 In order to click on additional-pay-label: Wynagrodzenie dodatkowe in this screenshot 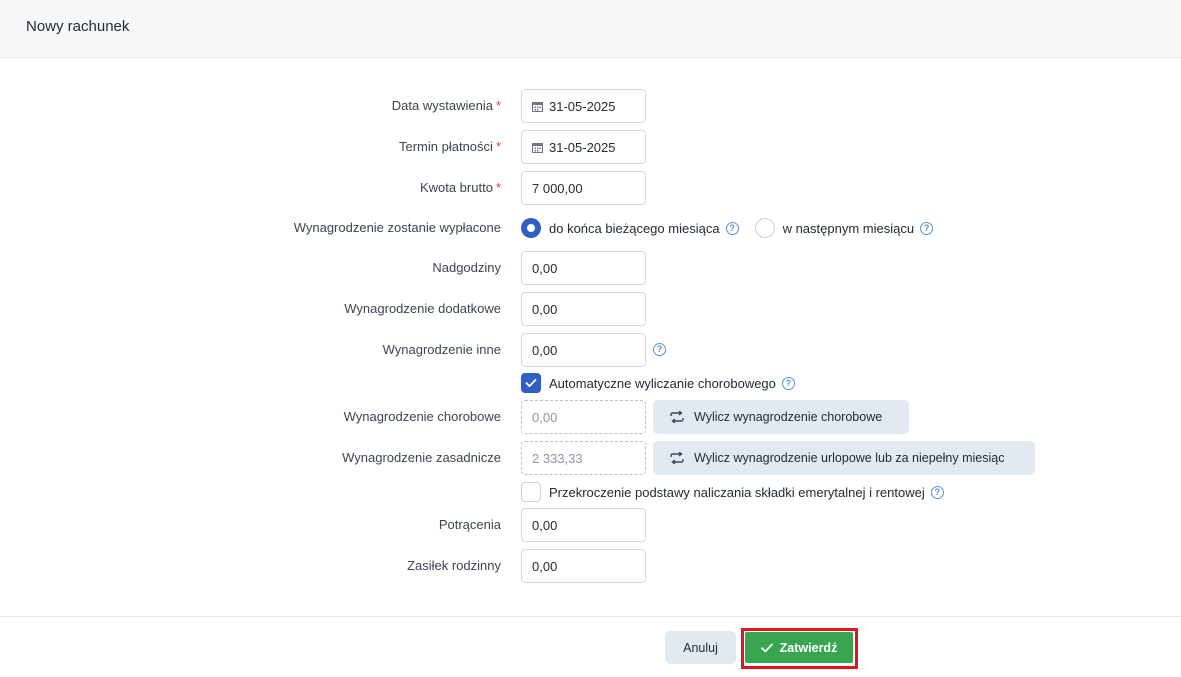, I will do `click(422, 308)`.